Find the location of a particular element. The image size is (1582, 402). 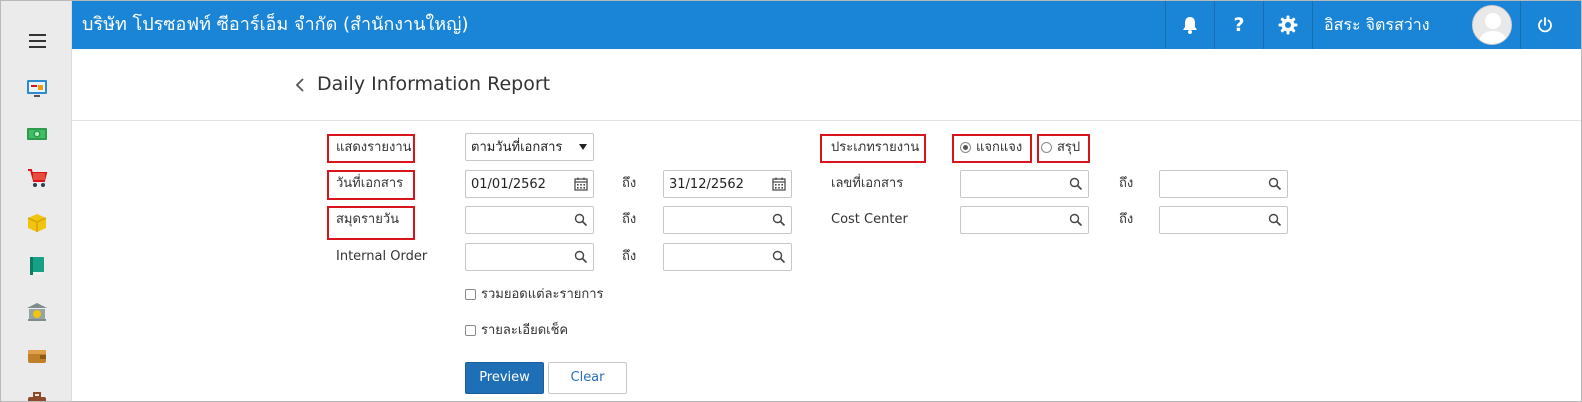

bell-icon is located at coordinates (1190, 25).